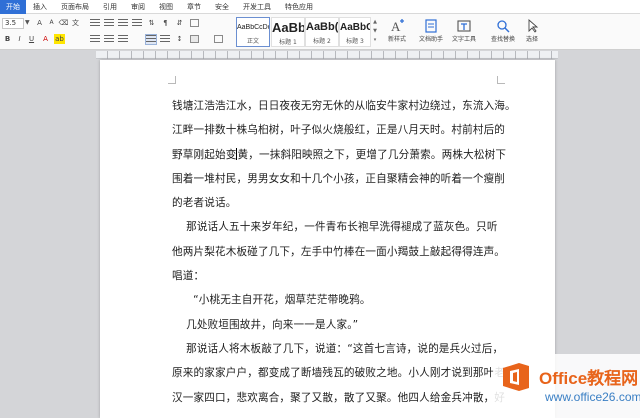 This screenshot has width=640, height=418. I want to click on align-center-icon, so click(109, 39).